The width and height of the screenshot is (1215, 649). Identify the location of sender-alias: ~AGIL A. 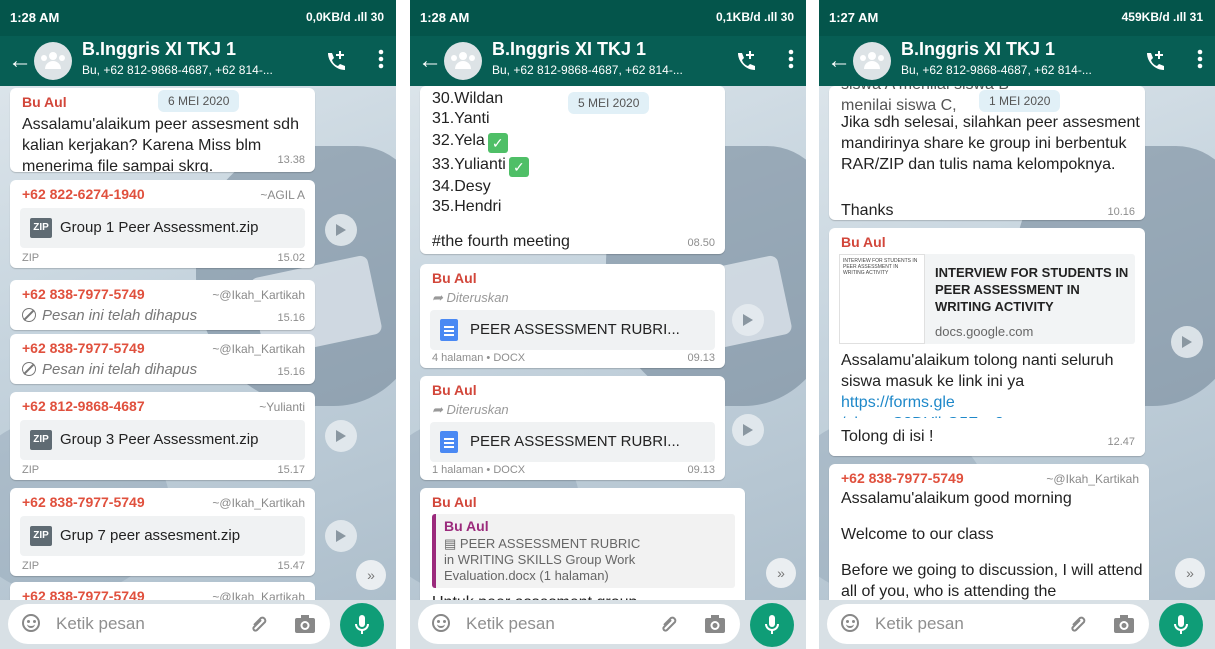
(282, 195).